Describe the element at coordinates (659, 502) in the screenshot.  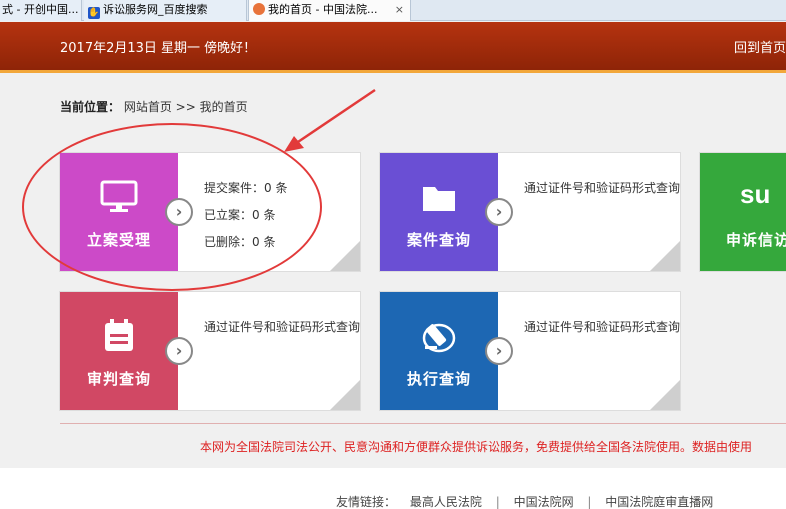
I see `link-trial-live: 中国法院庭审直播网` at that location.